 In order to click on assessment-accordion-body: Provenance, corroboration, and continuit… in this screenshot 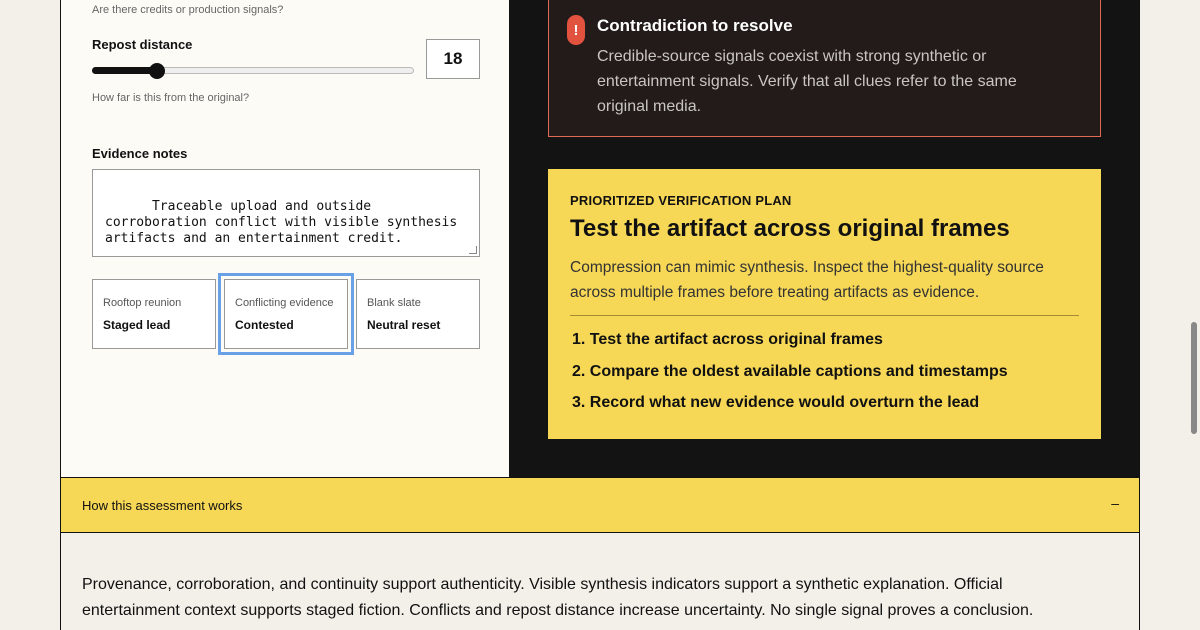, I will do `click(600, 581)`.